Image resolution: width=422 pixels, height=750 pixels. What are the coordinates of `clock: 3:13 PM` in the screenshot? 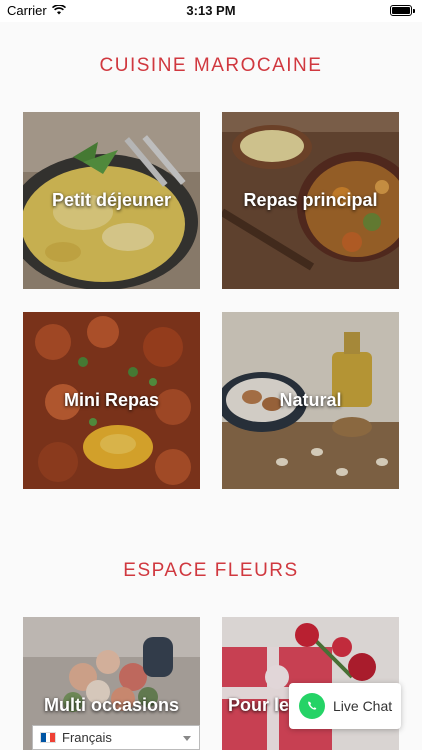 It's located at (211, 10).